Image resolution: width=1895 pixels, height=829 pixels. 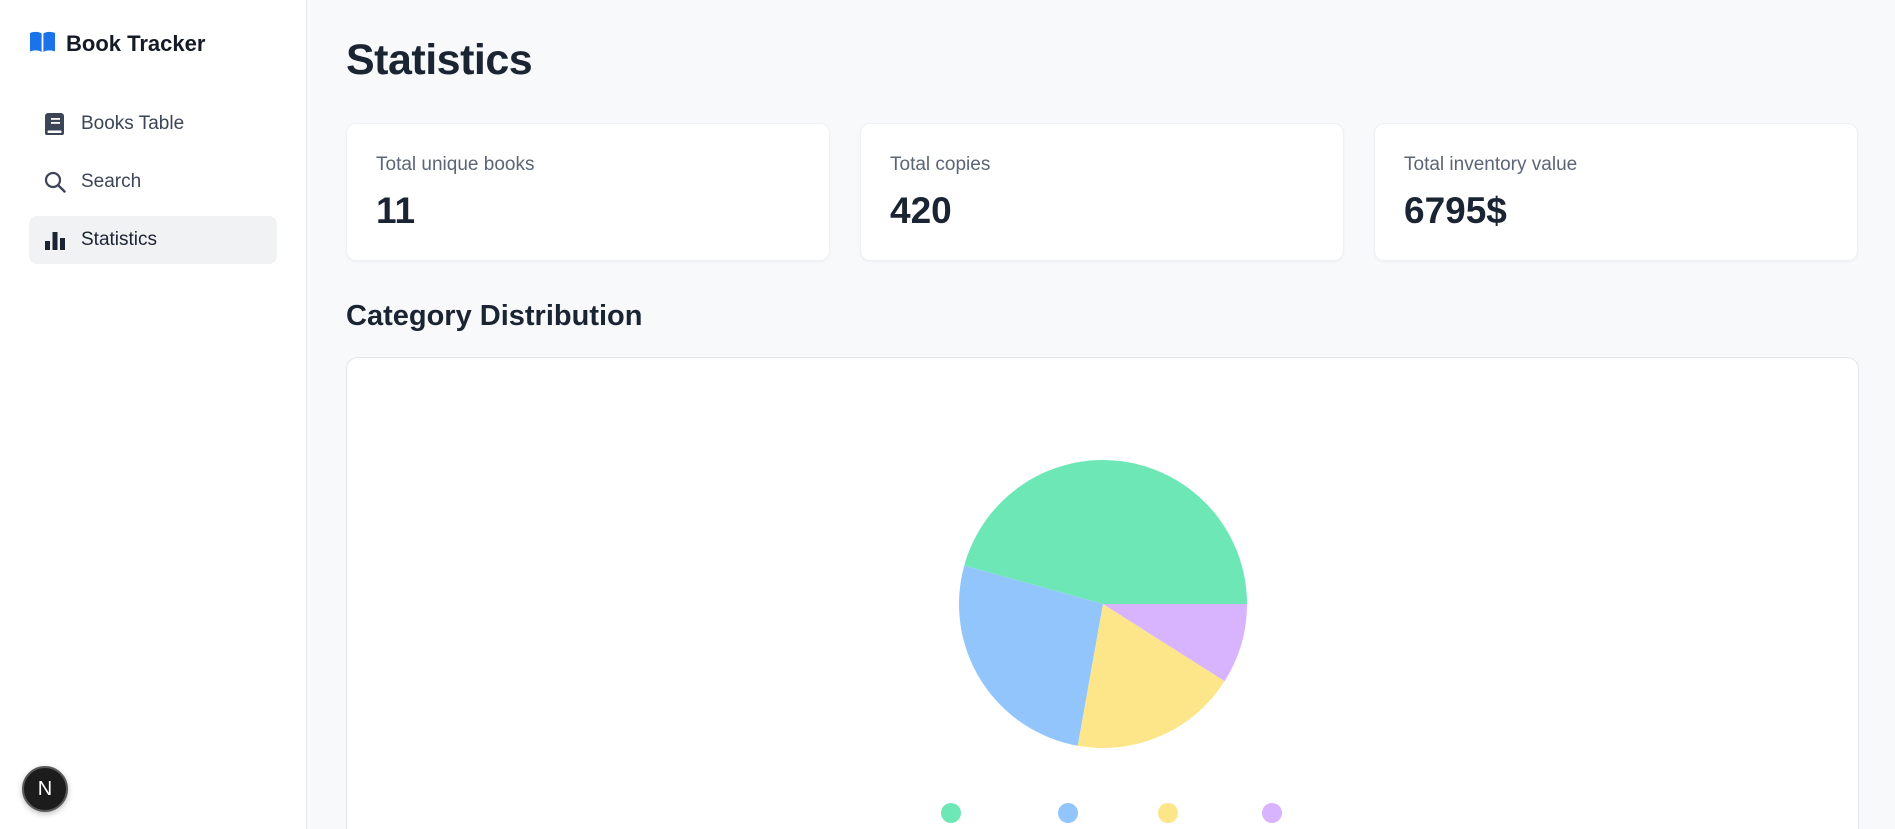 I want to click on stat-card-value: 6795$, so click(x=1455, y=210).